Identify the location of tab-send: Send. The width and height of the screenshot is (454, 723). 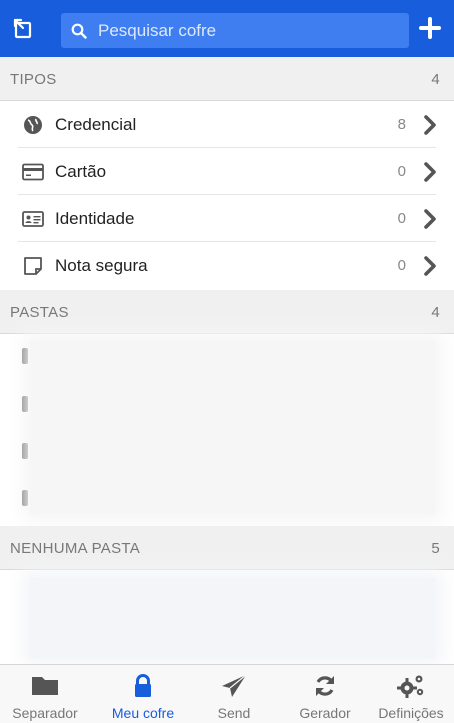
(234, 694).